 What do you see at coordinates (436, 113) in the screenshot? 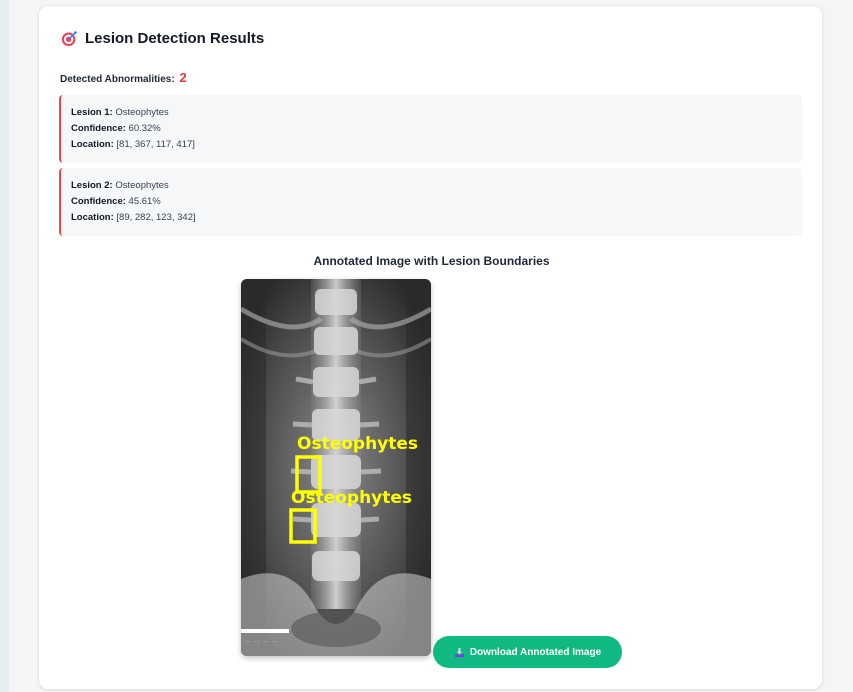
I see `lesion-name-row: Lesion 1: Osteophytes` at bounding box center [436, 113].